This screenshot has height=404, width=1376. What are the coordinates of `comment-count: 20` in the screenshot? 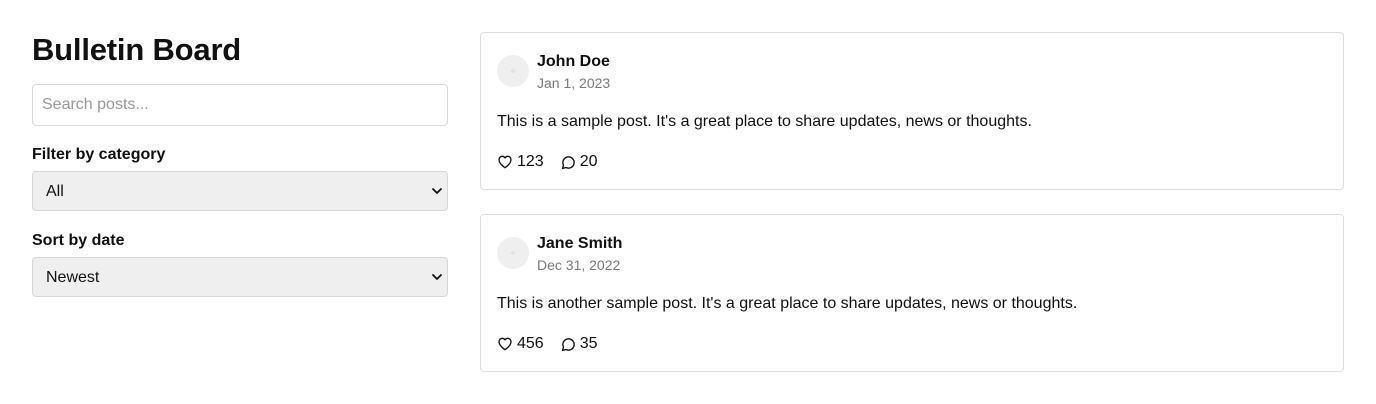 It's located at (588, 161).